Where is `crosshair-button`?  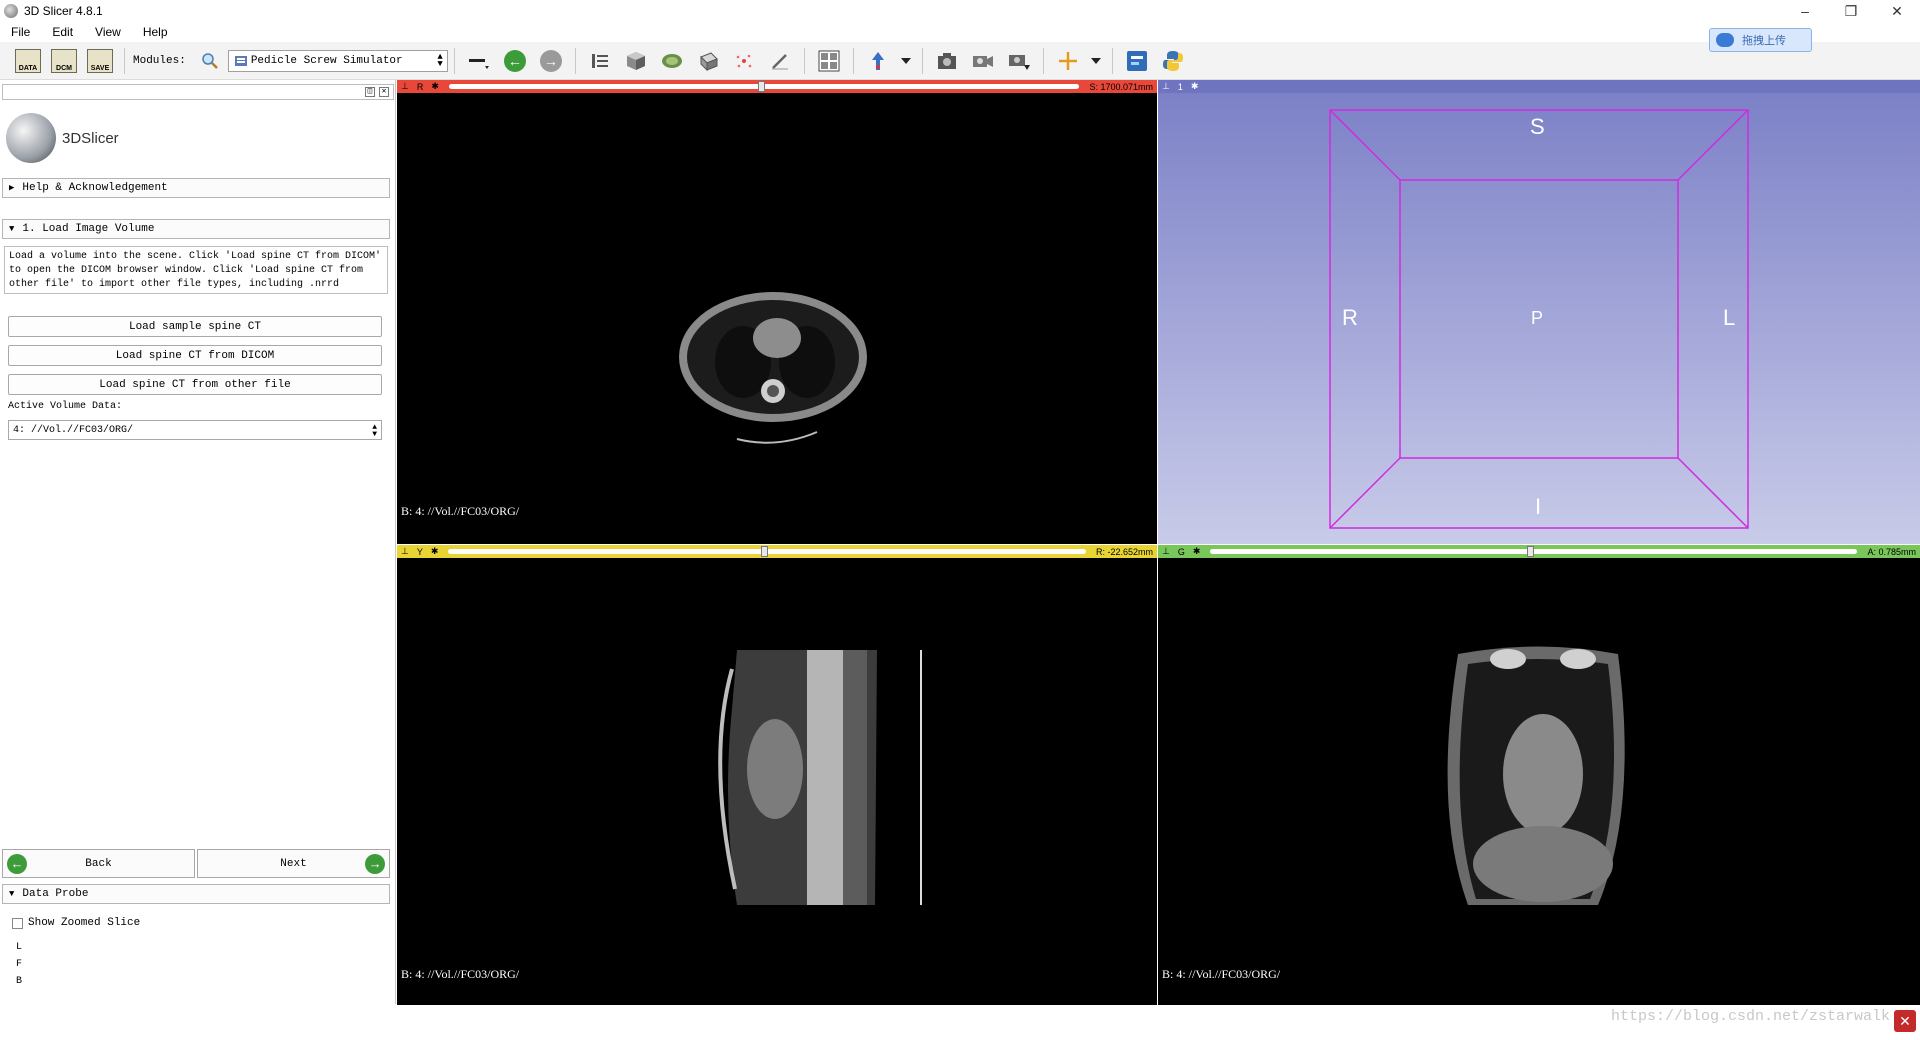 crosshair-button is located at coordinates (1068, 61).